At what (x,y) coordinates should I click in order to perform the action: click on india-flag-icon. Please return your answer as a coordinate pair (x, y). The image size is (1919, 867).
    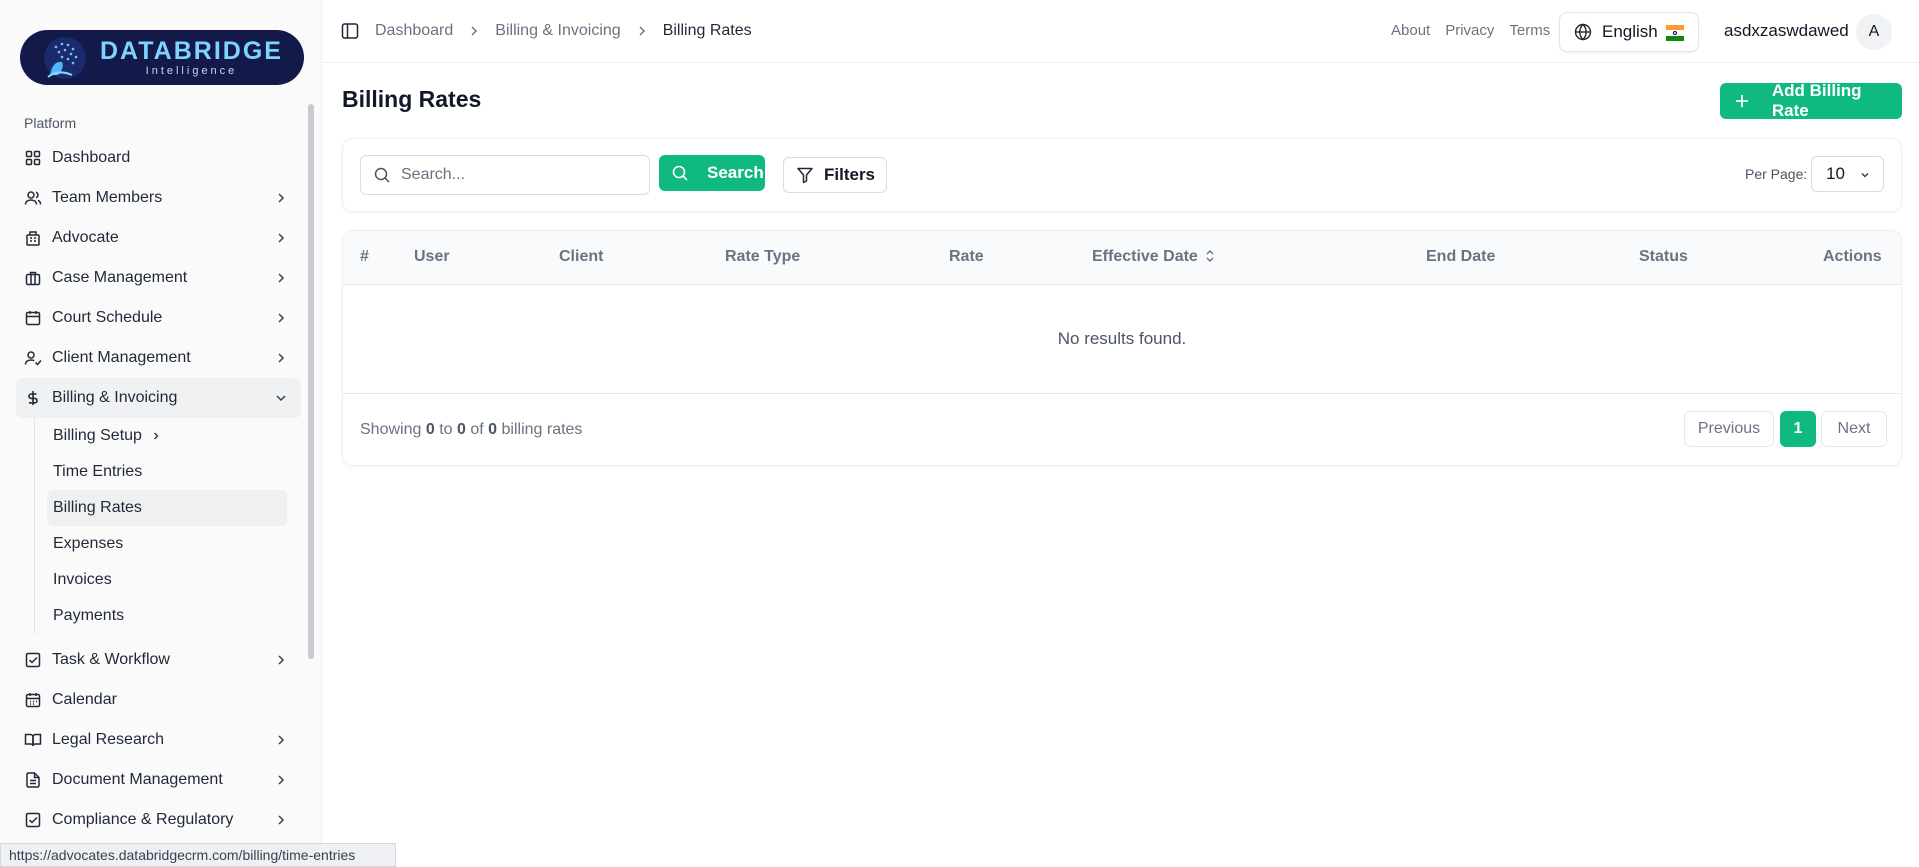
    Looking at the image, I should click on (1675, 33).